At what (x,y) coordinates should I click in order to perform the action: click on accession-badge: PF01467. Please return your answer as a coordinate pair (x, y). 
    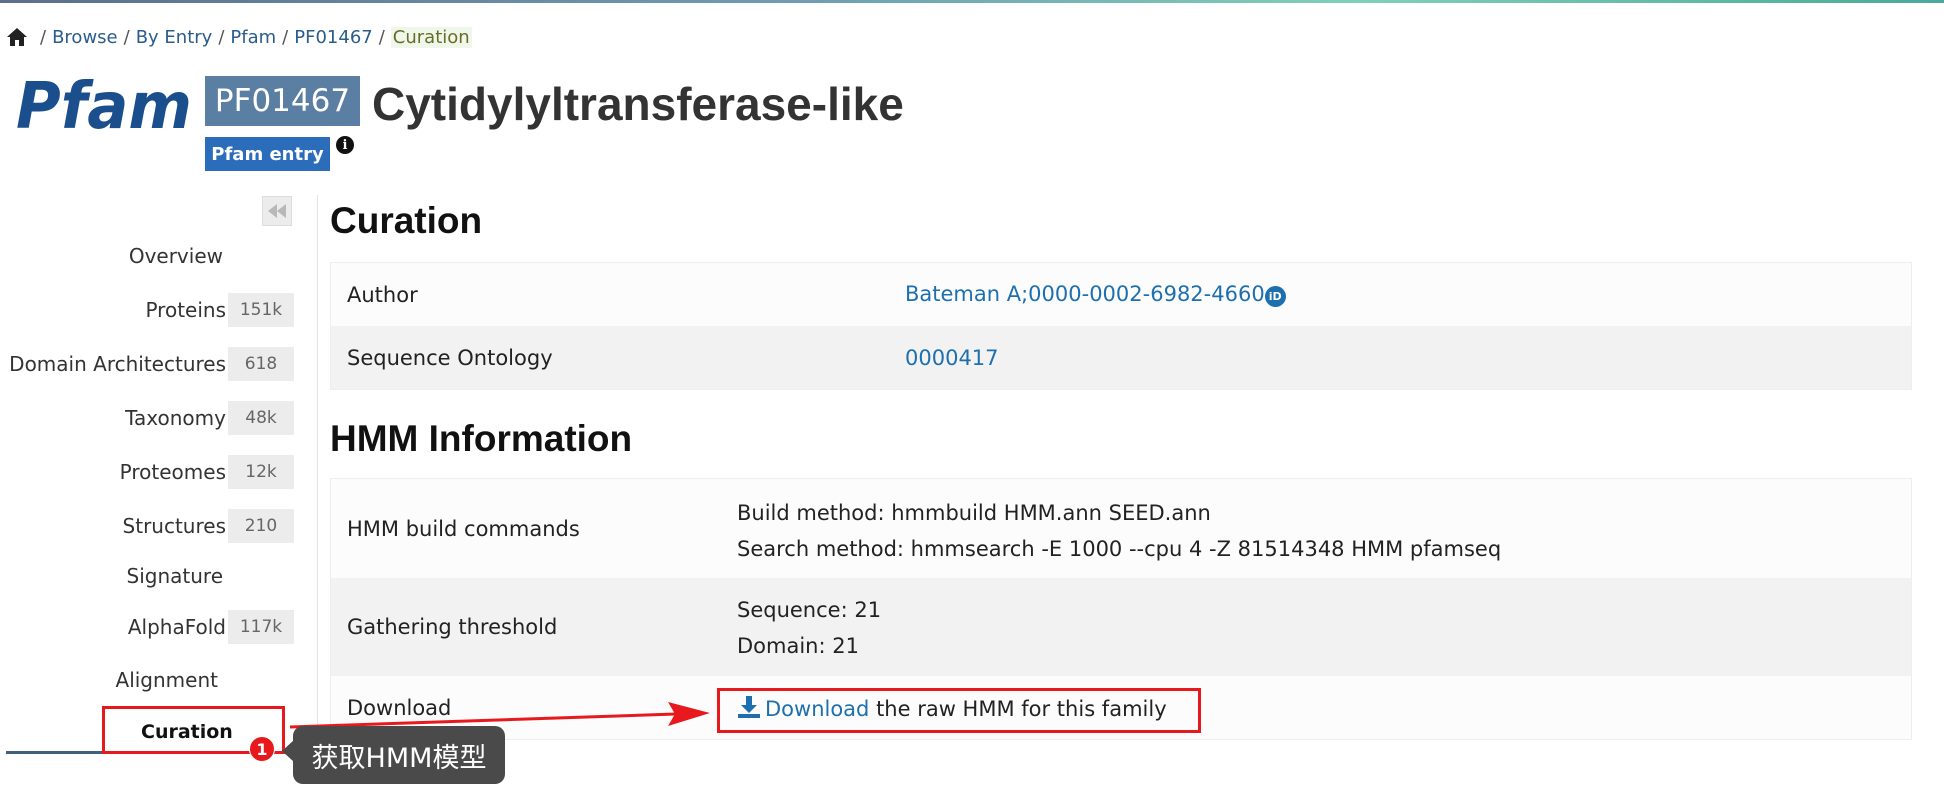
    Looking at the image, I should click on (282, 101).